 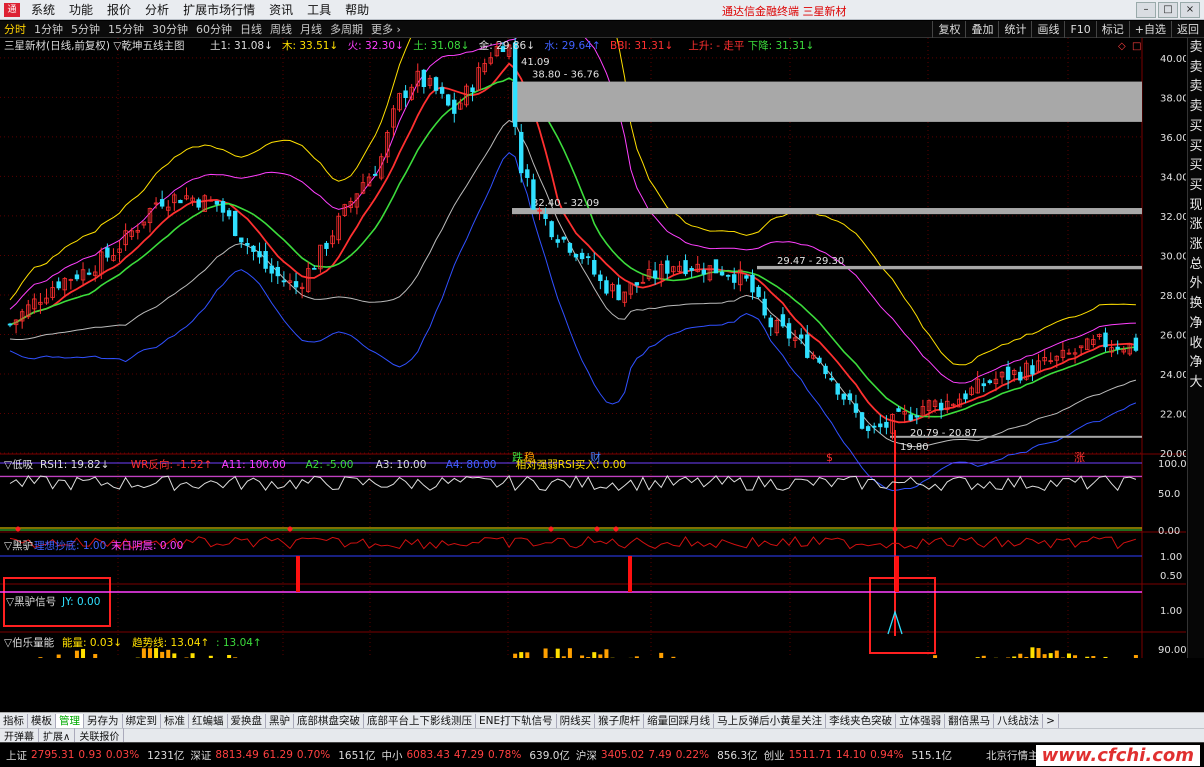 I want to click on indicator-tab: 管理, so click(x=70, y=720).